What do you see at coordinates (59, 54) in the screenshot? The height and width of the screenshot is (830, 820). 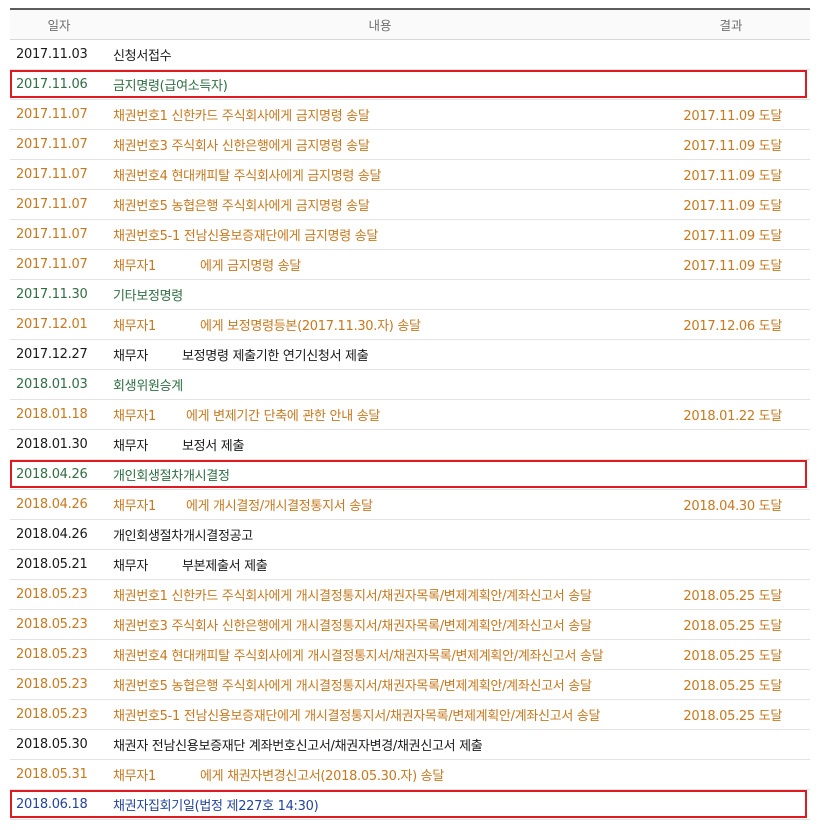 I see `row-date: 2017.11.03` at bounding box center [59, 54].